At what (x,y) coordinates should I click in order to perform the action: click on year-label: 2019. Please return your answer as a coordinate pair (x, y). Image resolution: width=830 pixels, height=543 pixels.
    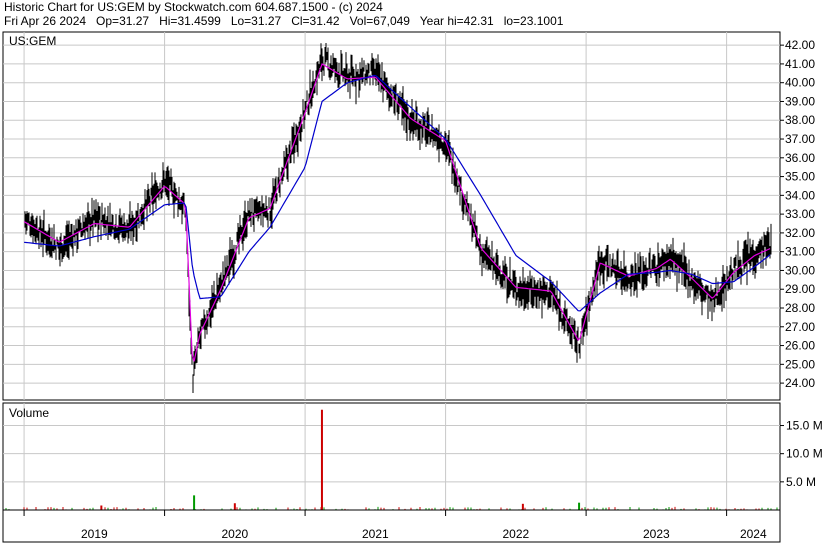
    Looking at the image, I should click on (94, 534).